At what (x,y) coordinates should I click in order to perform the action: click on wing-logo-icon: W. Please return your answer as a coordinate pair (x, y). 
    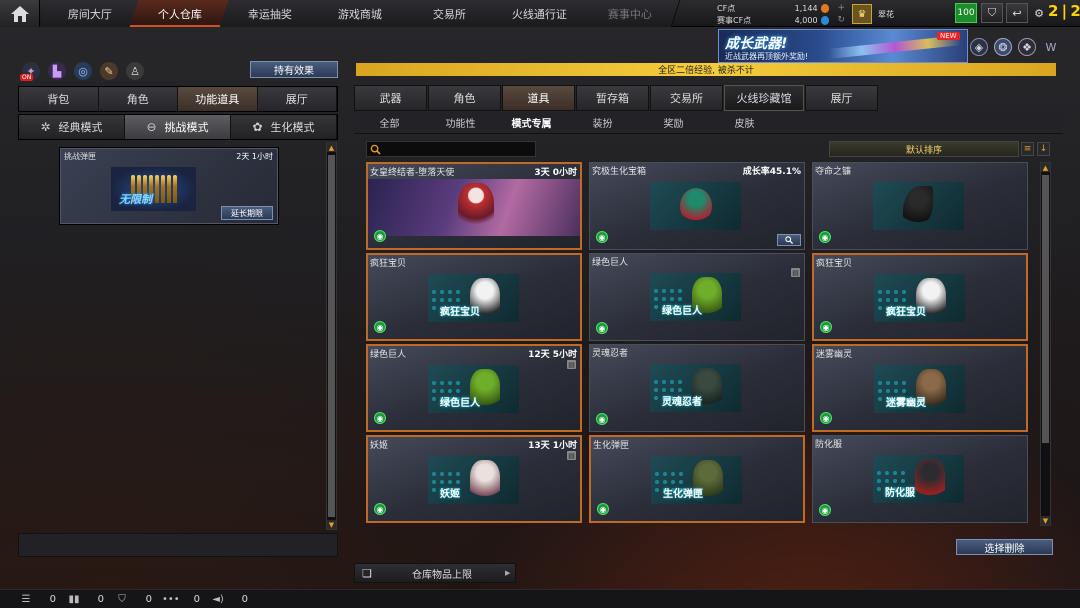
    Looking at the image, I should click on (1051, 47).